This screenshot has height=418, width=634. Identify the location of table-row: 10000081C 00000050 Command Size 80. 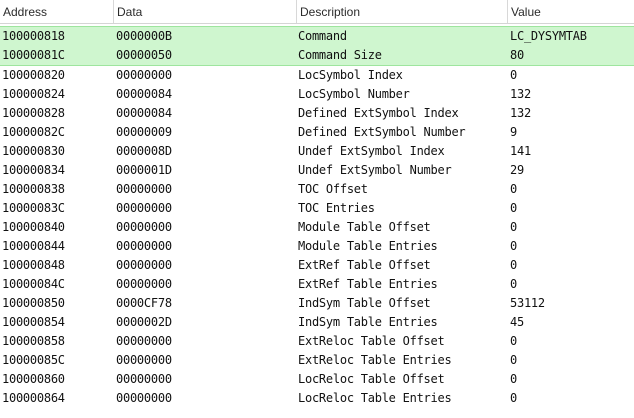
(317, 56).